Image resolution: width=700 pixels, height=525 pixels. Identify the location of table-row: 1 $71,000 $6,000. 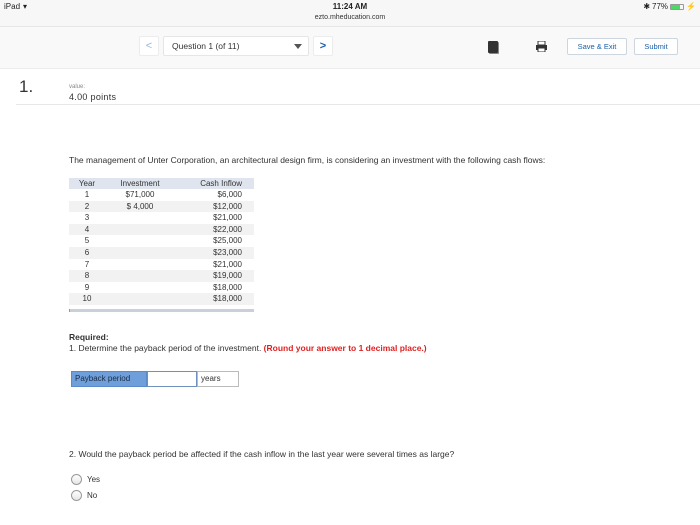
(161, 195).